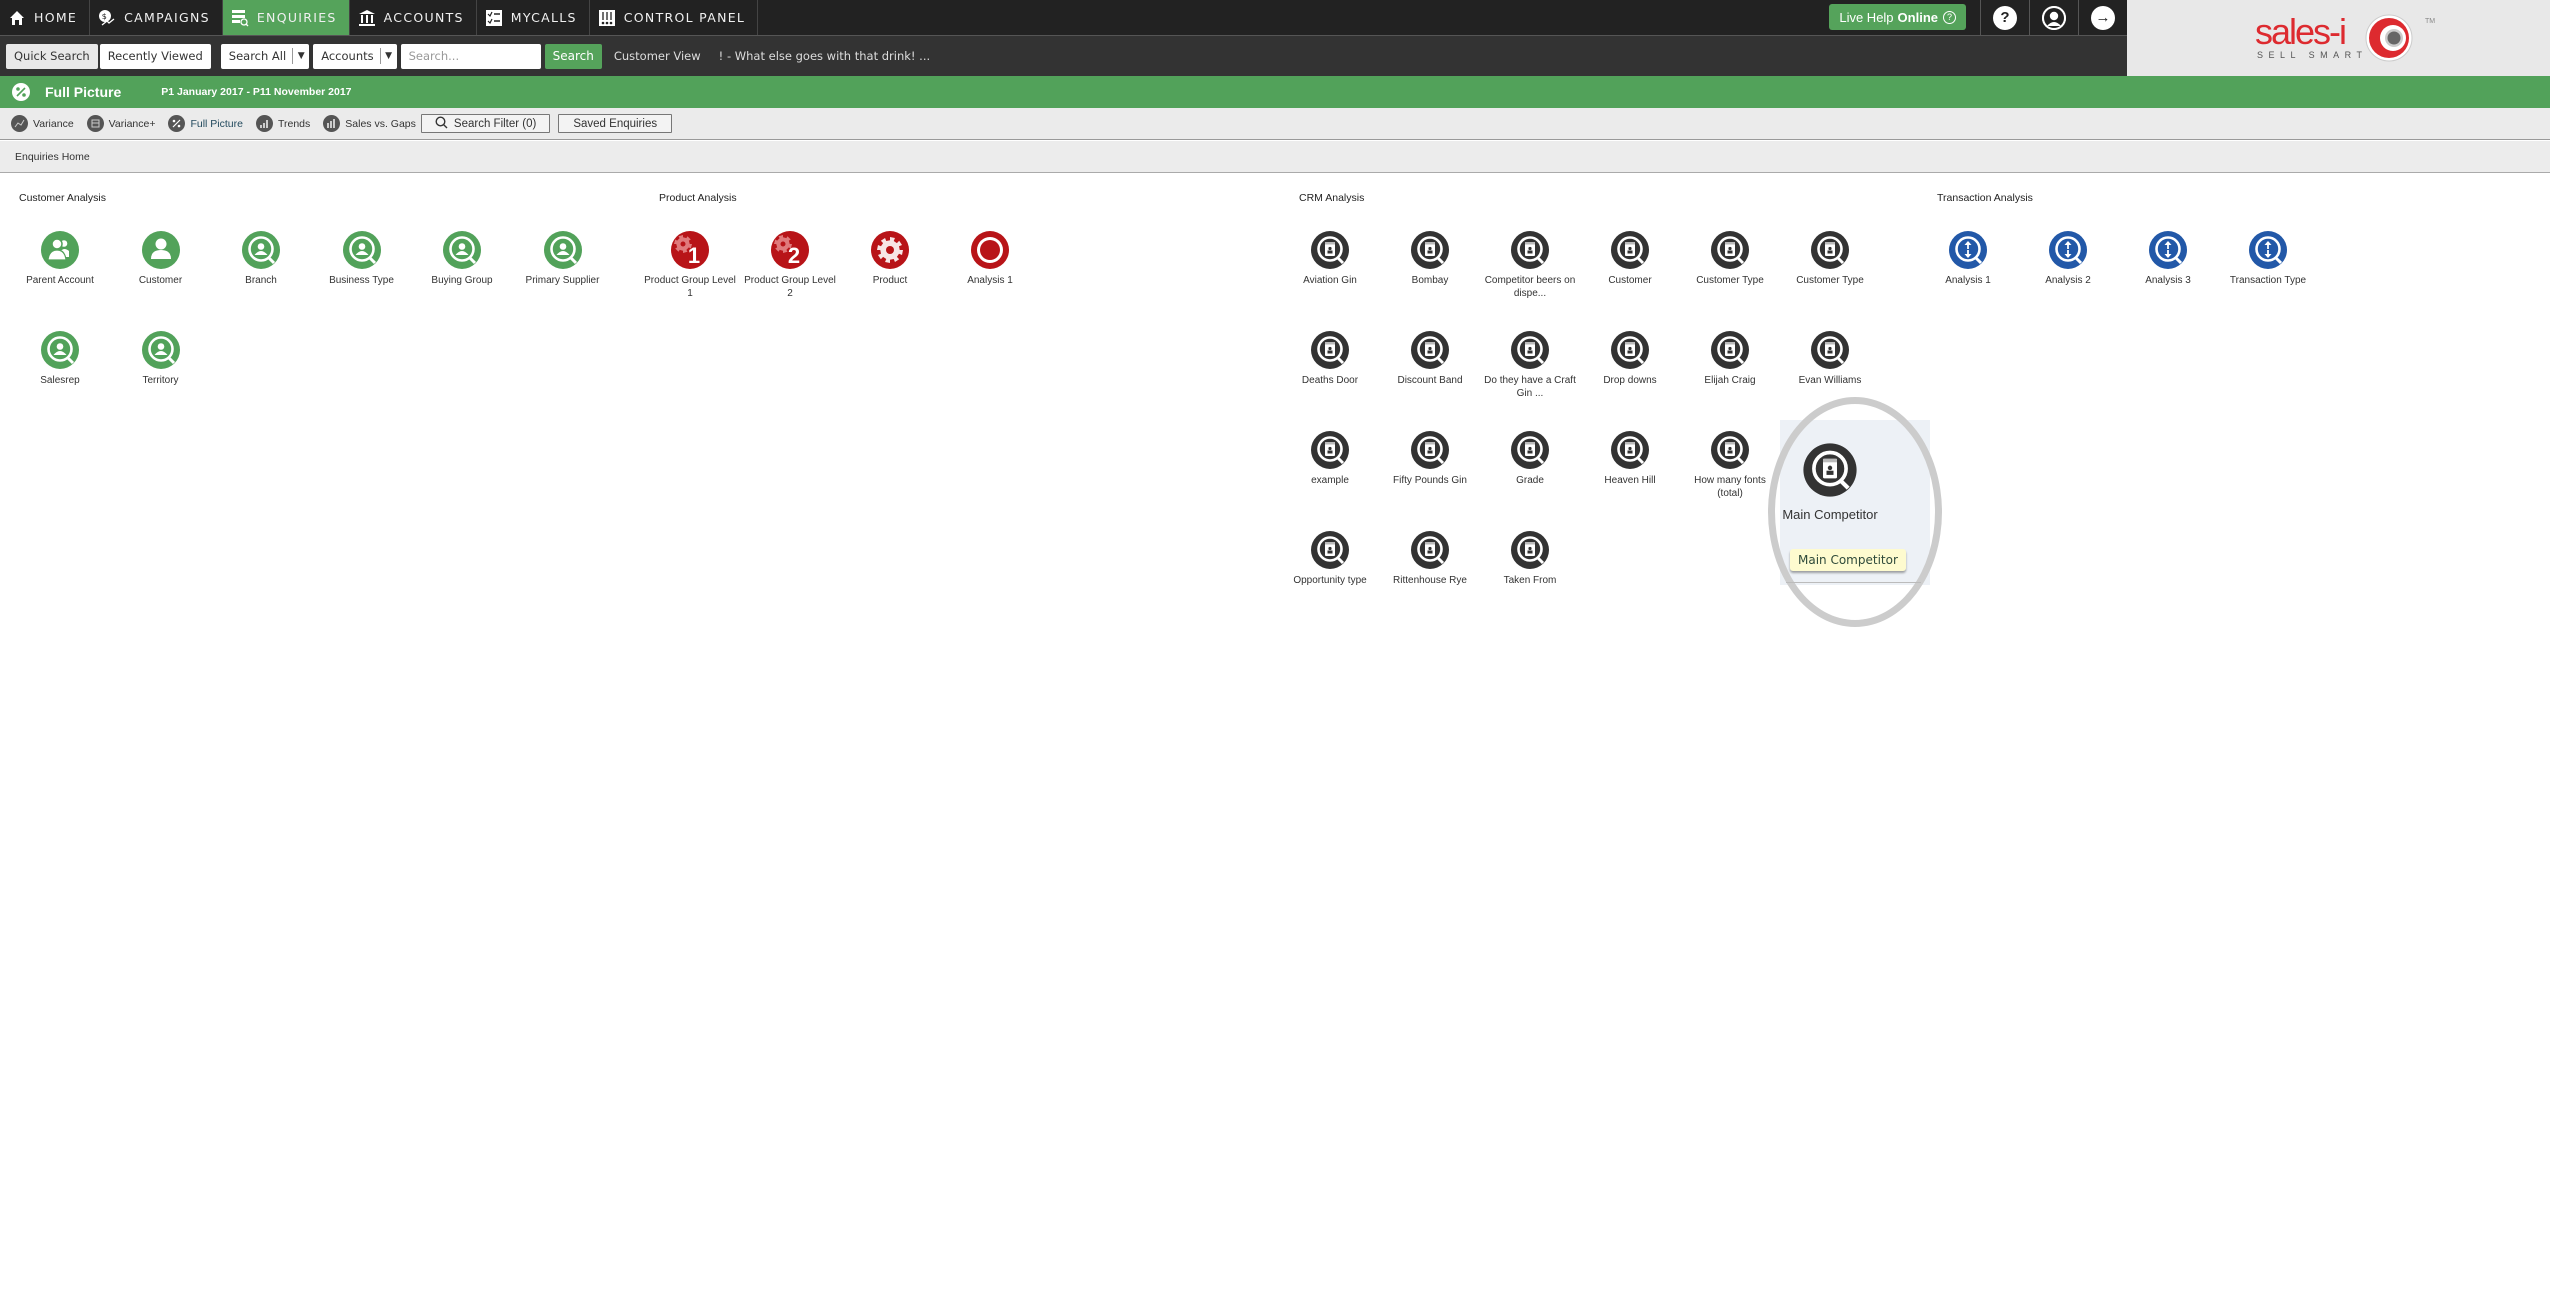 The width and height of the screenshot is (2550, 1300). What do you see at coordinates (286, 17) in the screenshot?
I see `nav-enquiries: ENQUIRIES` at bounding box center [286, 17].